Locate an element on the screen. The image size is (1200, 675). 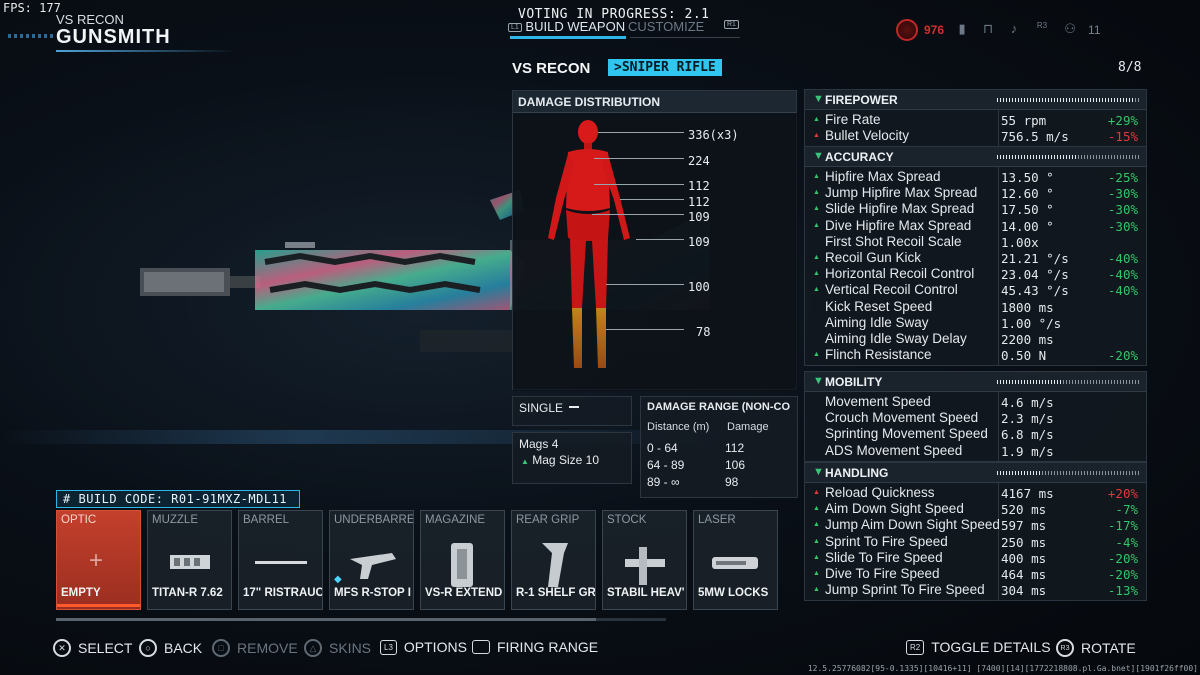
slot-underbarre: UNDERBARRE ◆ MFS R-STOP I is located at coordinates (371, 560).